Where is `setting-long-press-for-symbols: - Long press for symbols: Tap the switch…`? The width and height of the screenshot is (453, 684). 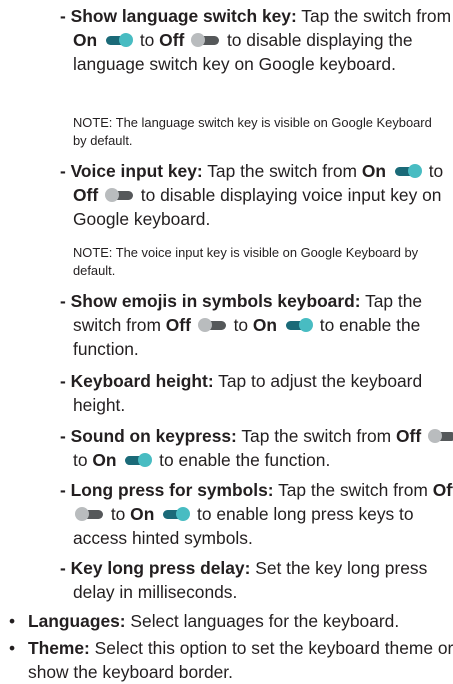
setting-long-press-for-symbols: - Long press for symbols: Tap the switch… is located at coordinates (256, 514).